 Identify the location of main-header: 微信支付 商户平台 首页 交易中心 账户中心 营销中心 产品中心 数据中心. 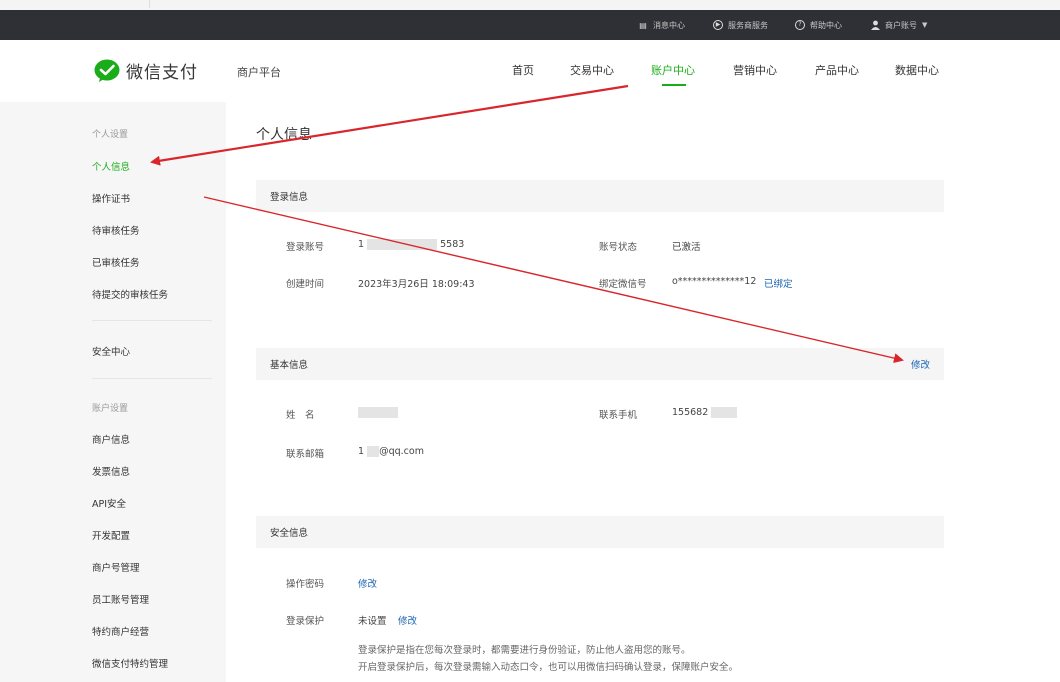
(530, 71).